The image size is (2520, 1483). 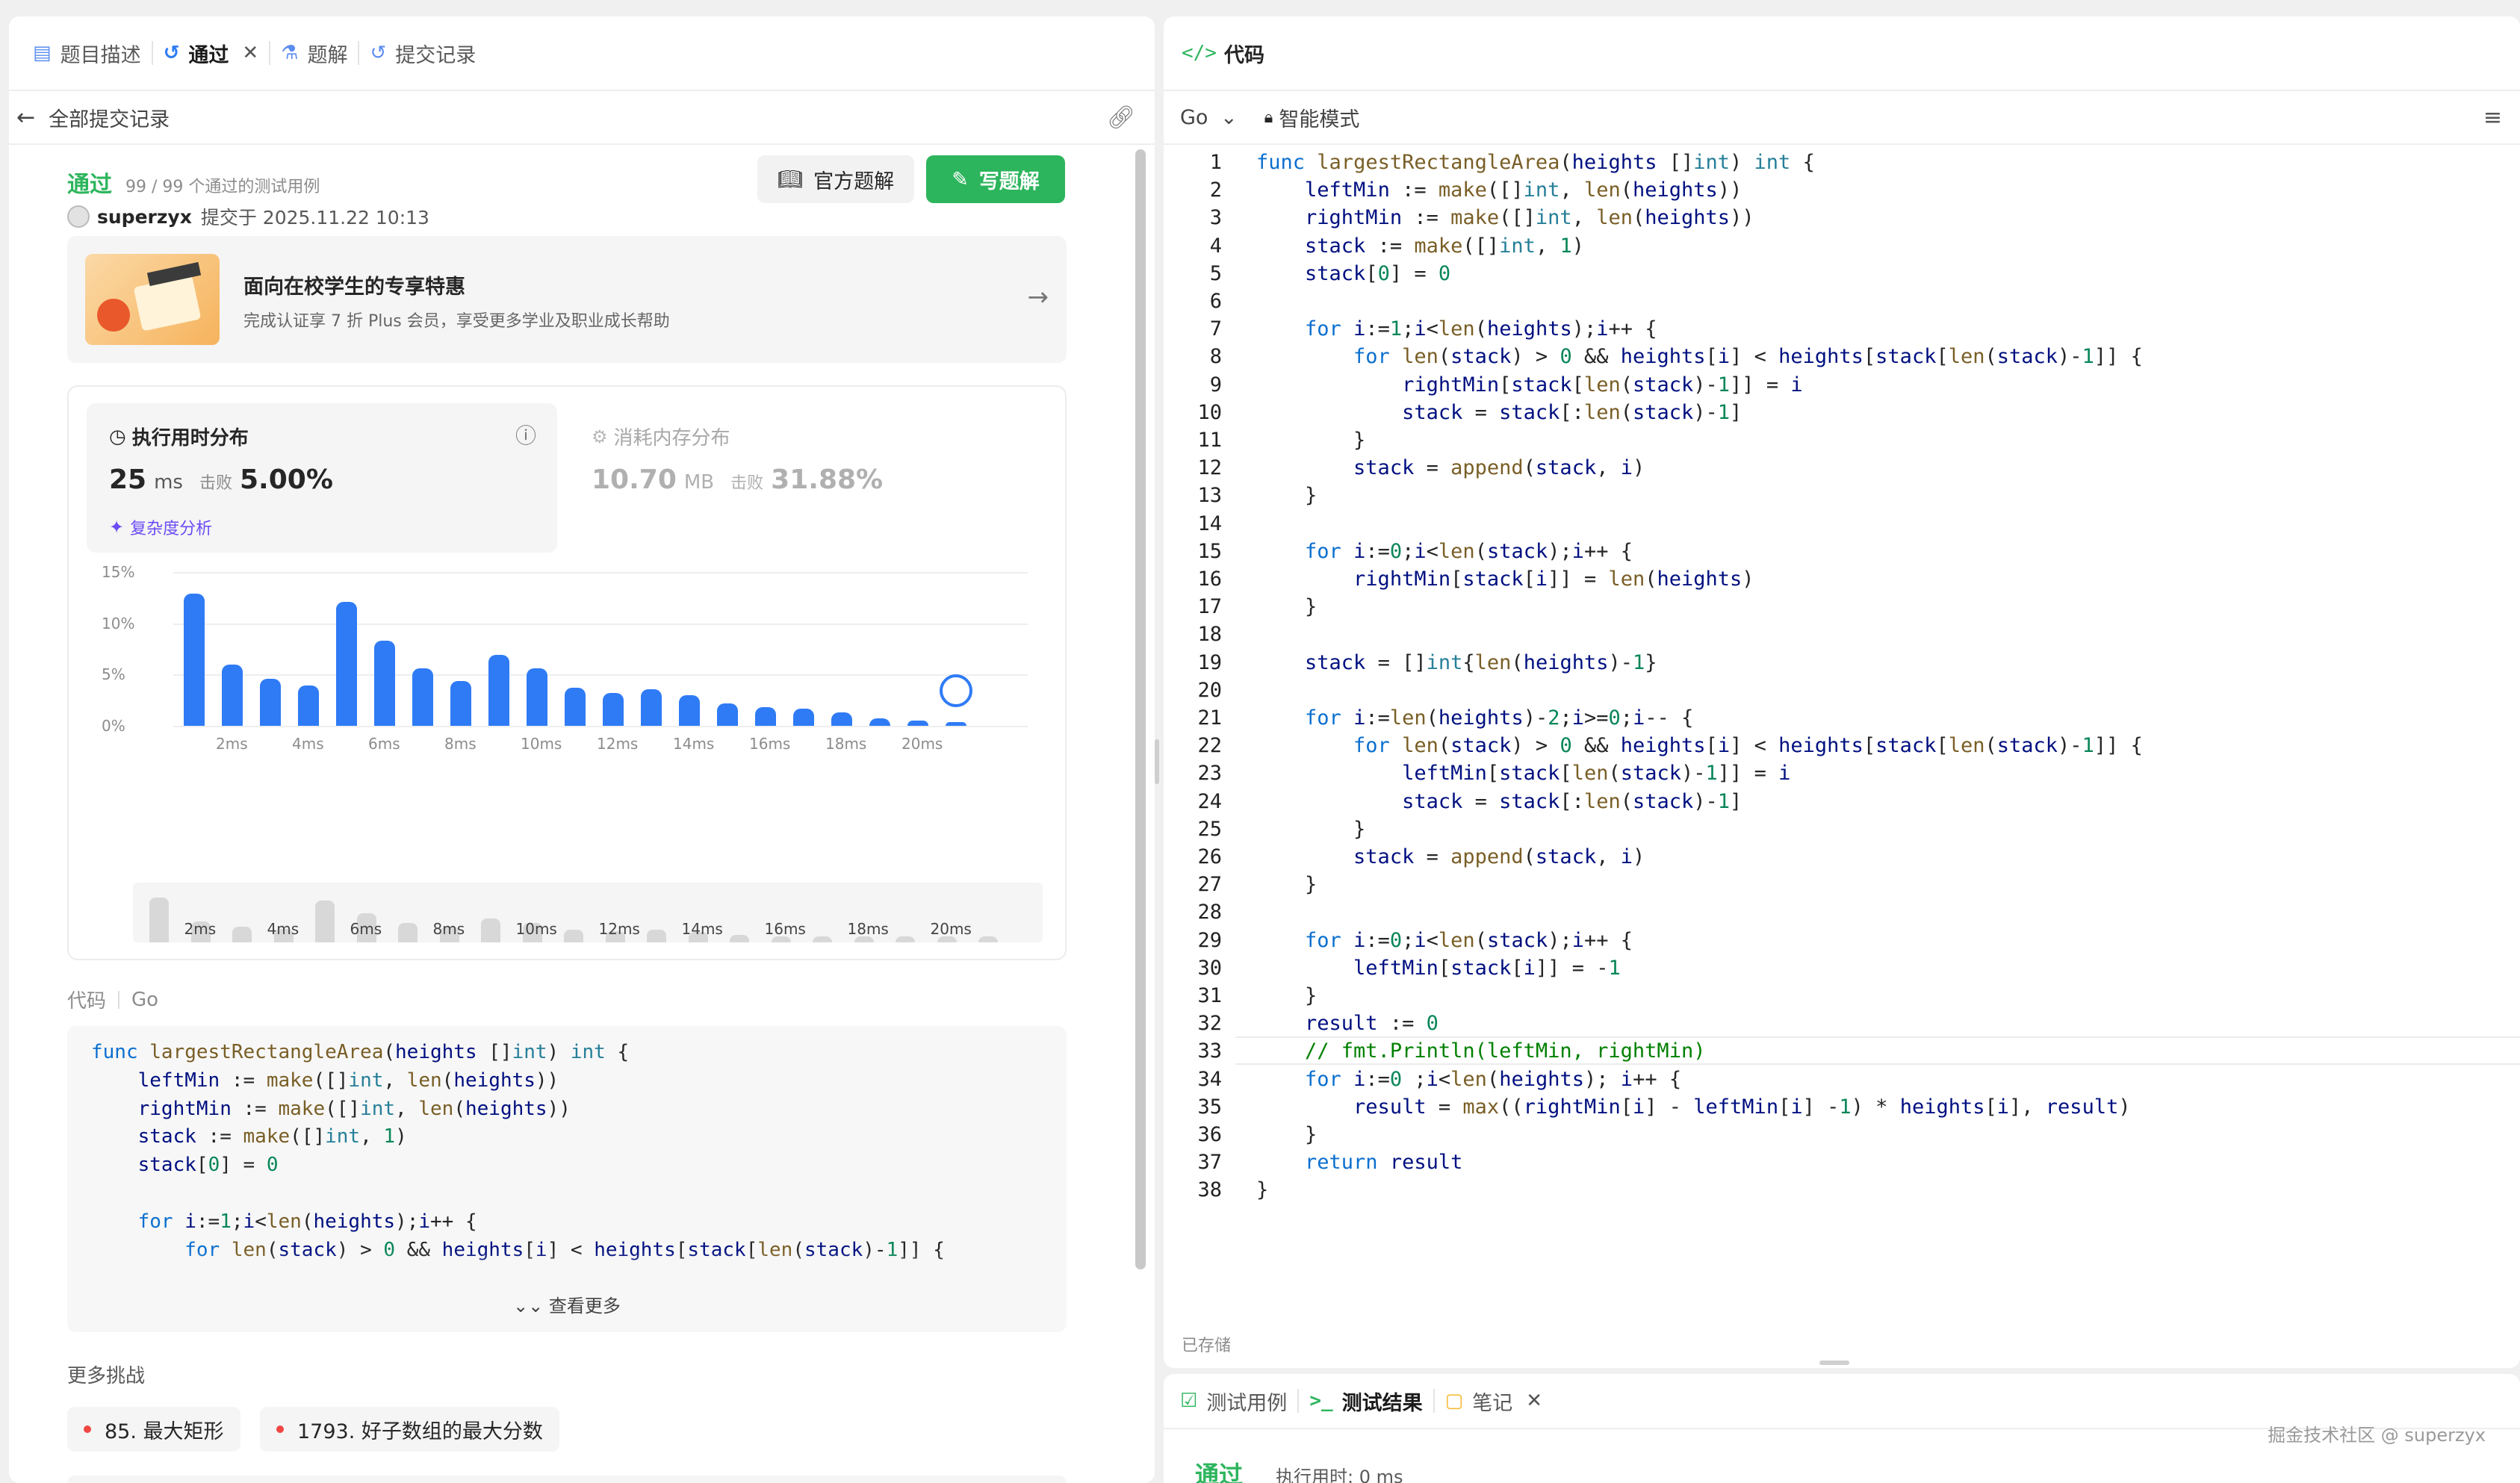 I want to click on tab-test-cases: ☑ 测试用例, so click(x=1238, y=1400).